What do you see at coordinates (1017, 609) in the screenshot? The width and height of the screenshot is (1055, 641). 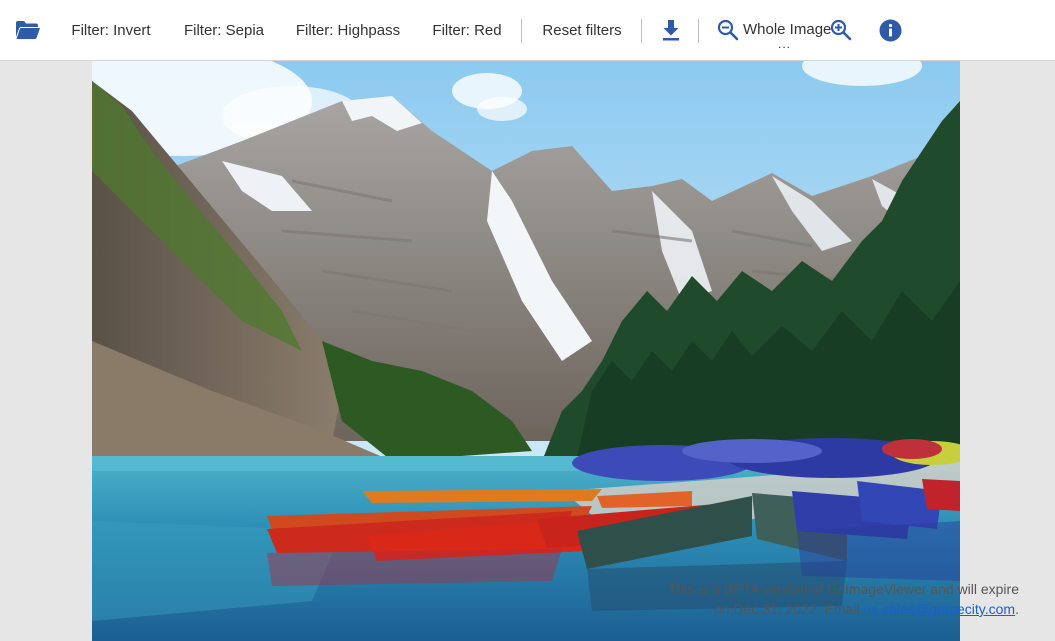 I see `beta-notice-end: .` at bounding box center [1017, 609].